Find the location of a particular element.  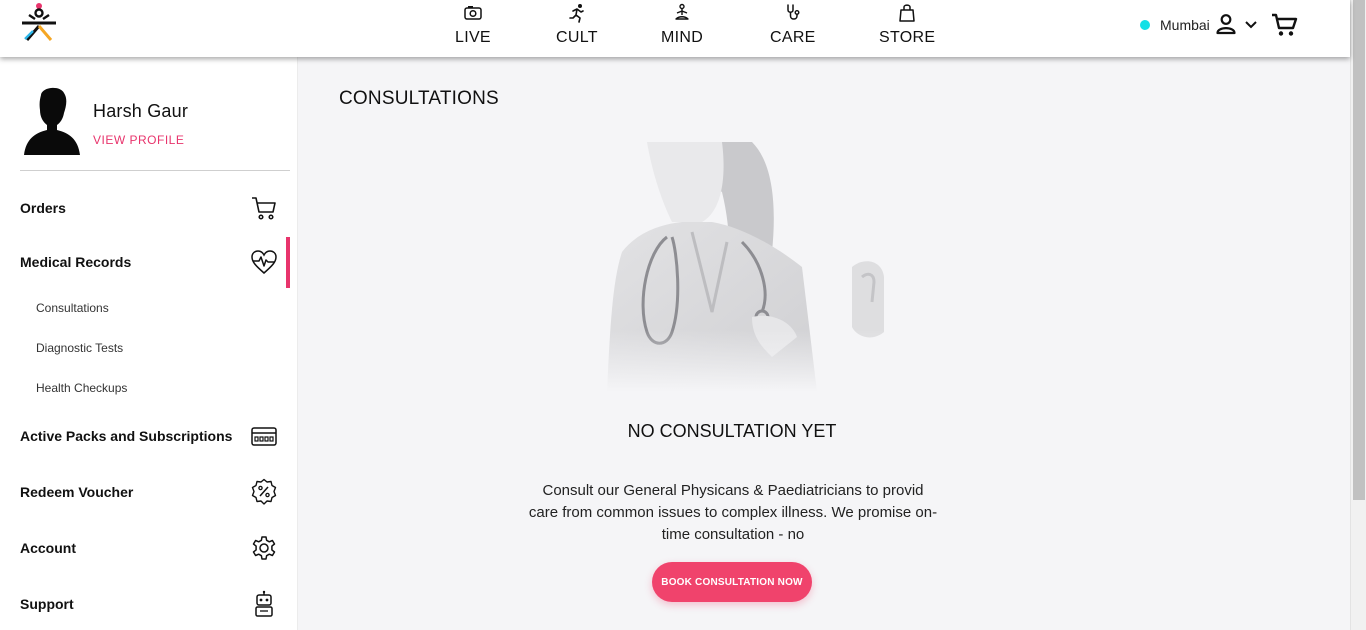

running-icon is located at coordinates (576, 13).